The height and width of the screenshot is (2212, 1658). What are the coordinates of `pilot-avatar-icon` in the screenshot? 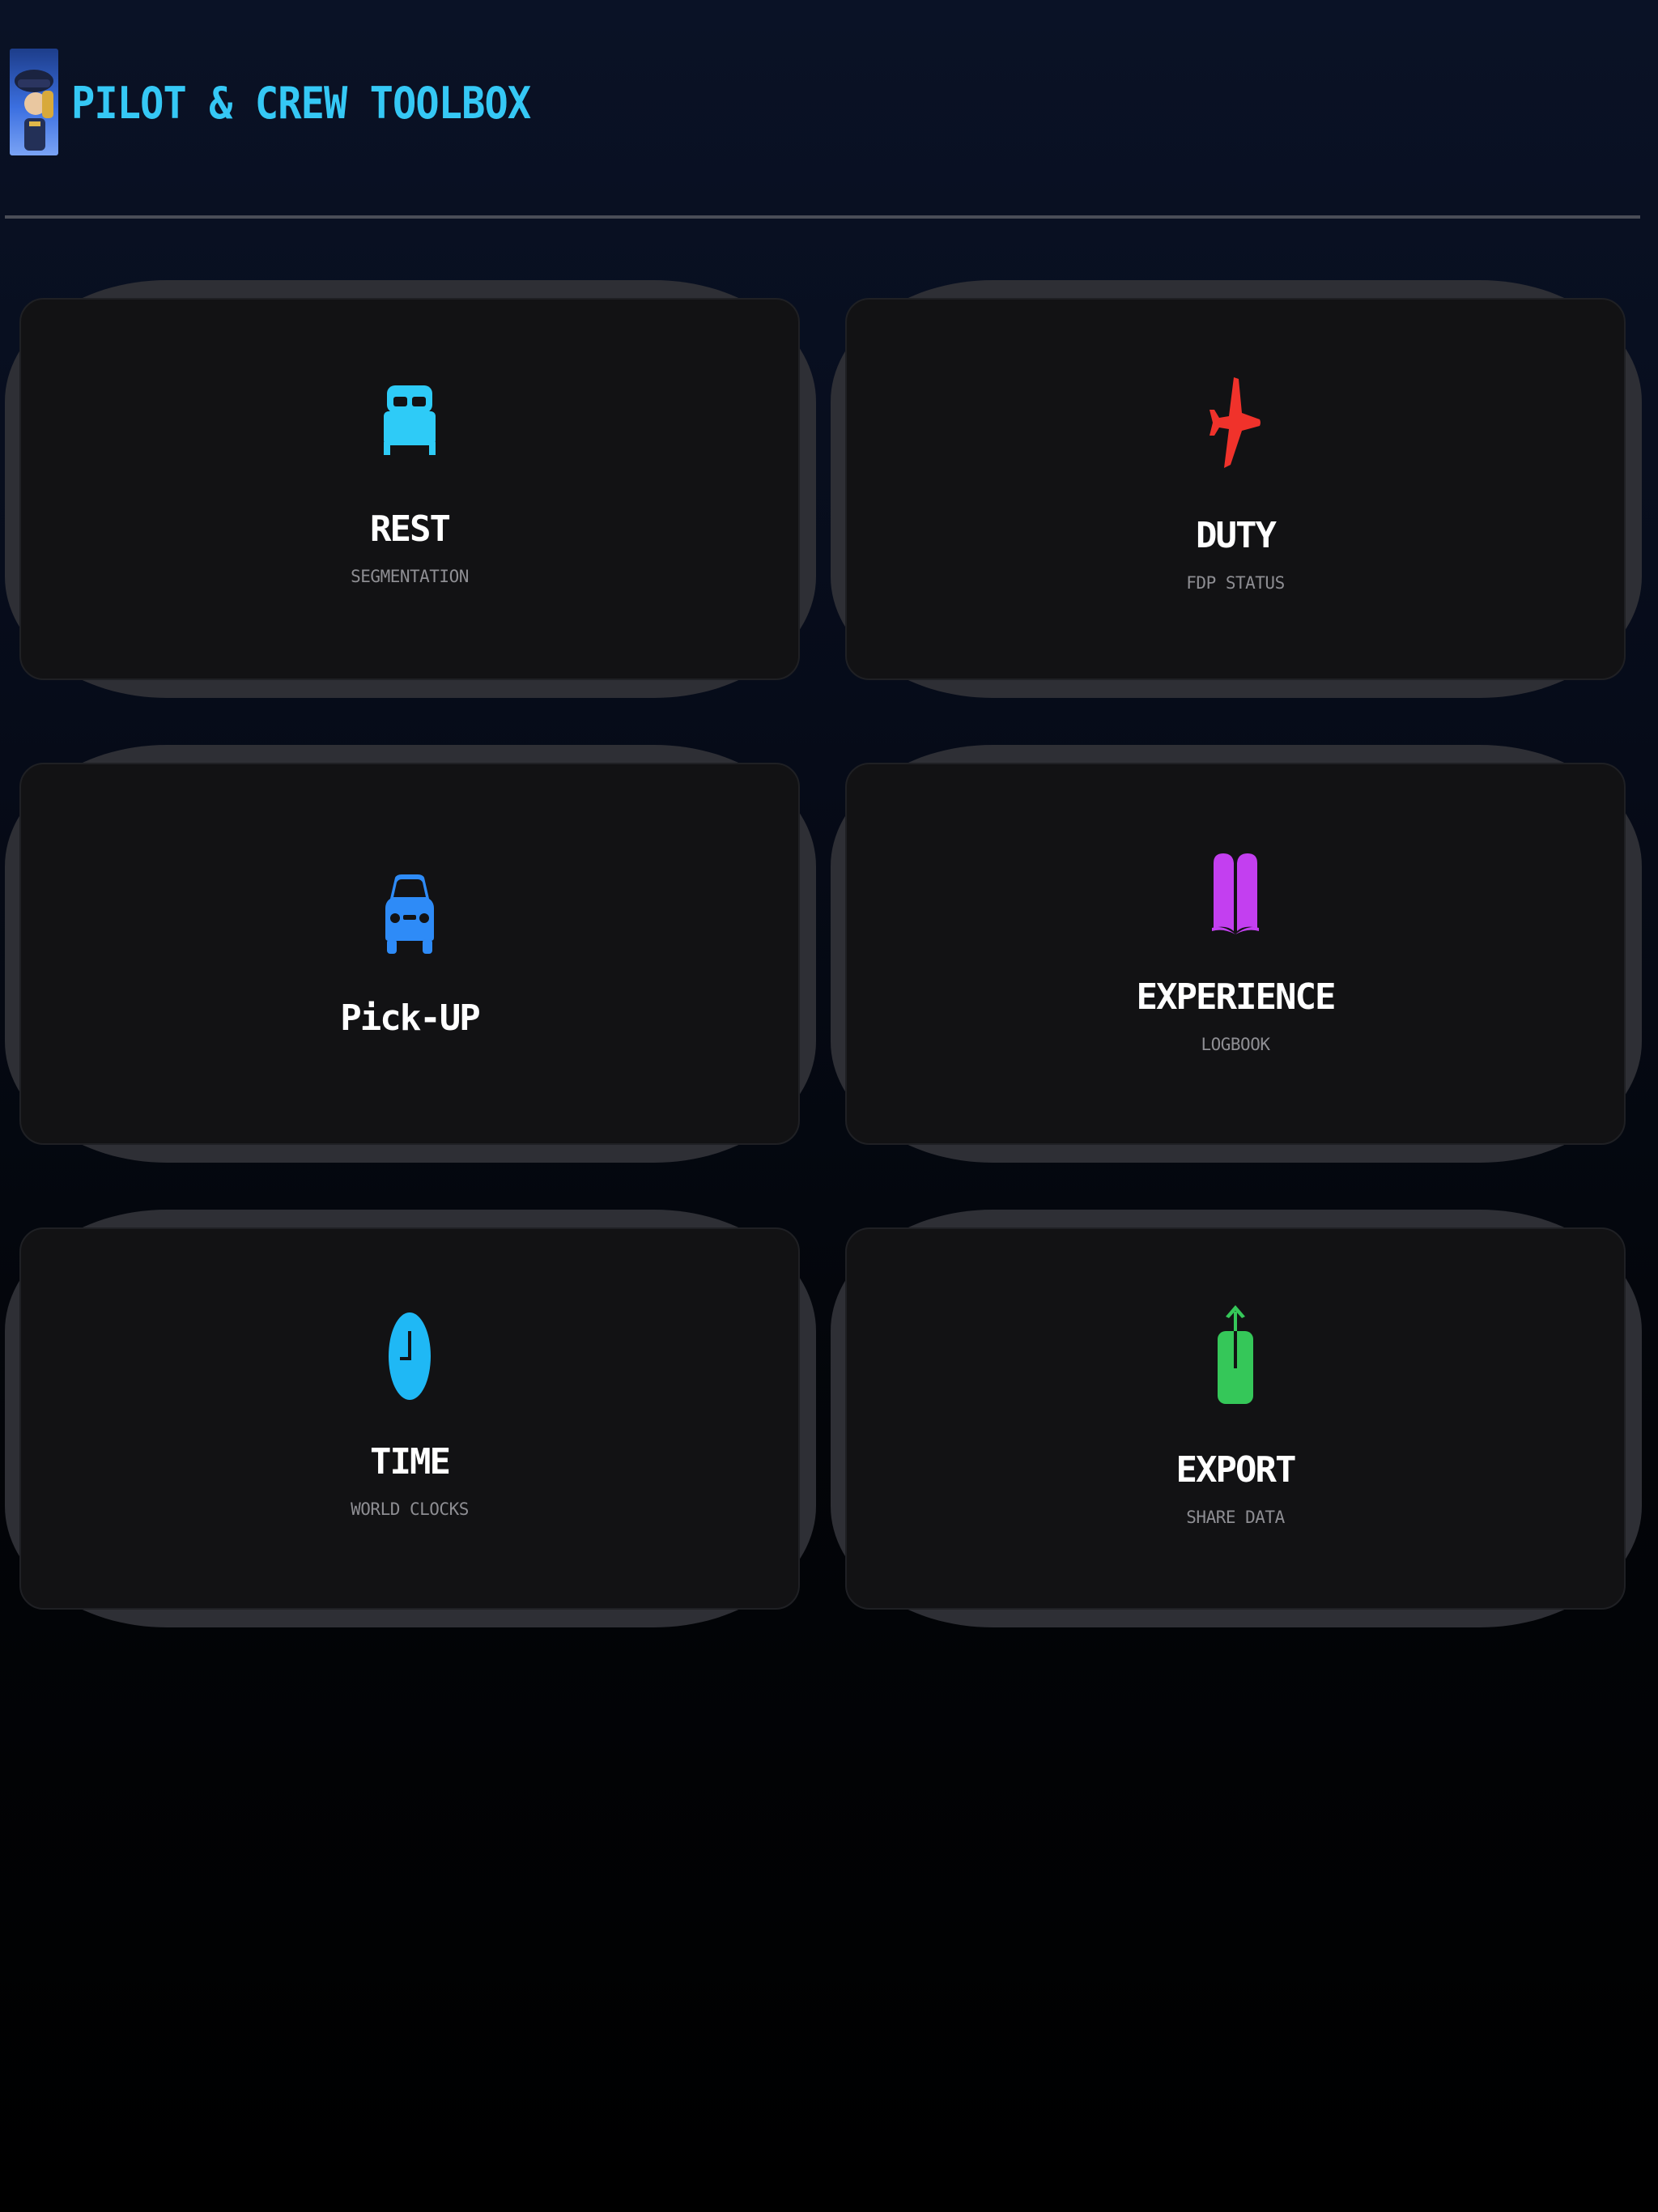 It's located at (34, 102).